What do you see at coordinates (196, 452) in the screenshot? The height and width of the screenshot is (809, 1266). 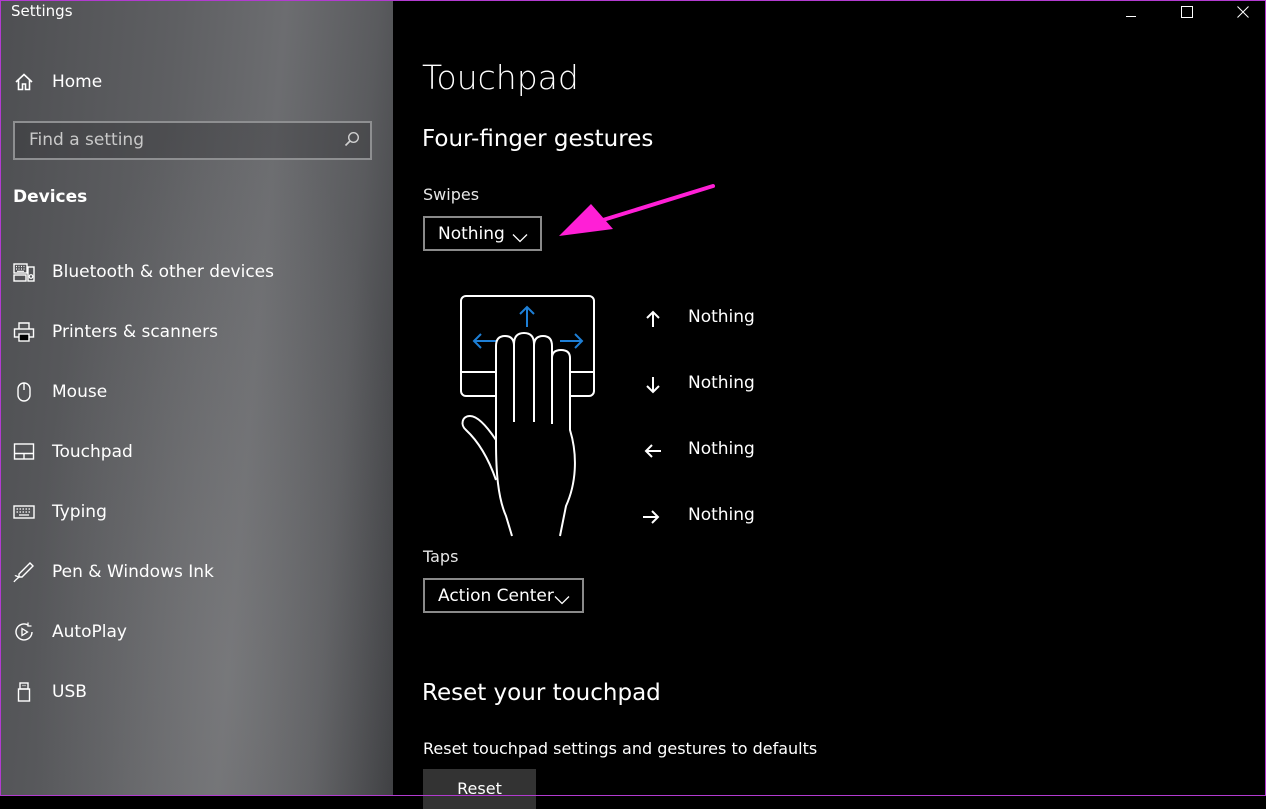 I see `sidebar-item-touchpad: Touchpad` at bounding box center [196, 452].